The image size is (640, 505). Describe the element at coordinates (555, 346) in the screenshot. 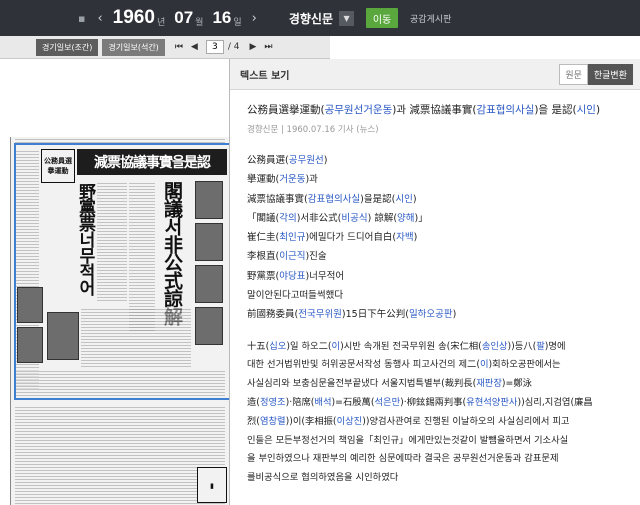

I see `body-line-text: )명에` at that location.